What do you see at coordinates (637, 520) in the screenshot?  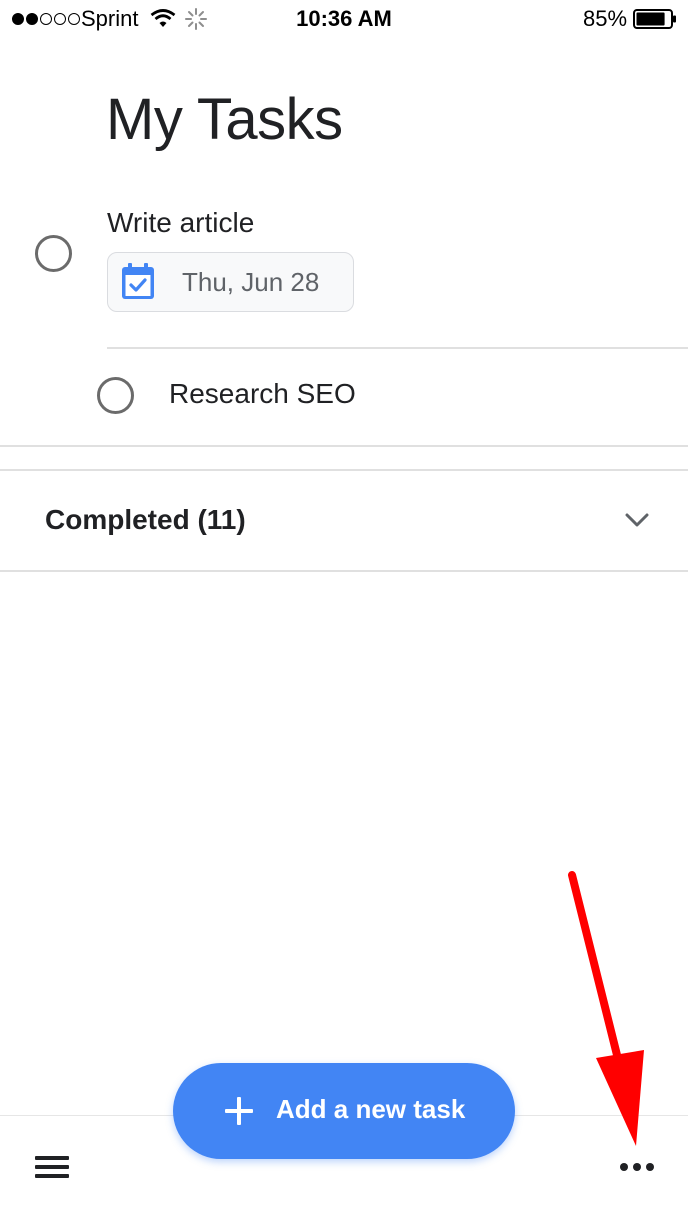 I see `chevron-down-icon` at bounding box center [637, 520].